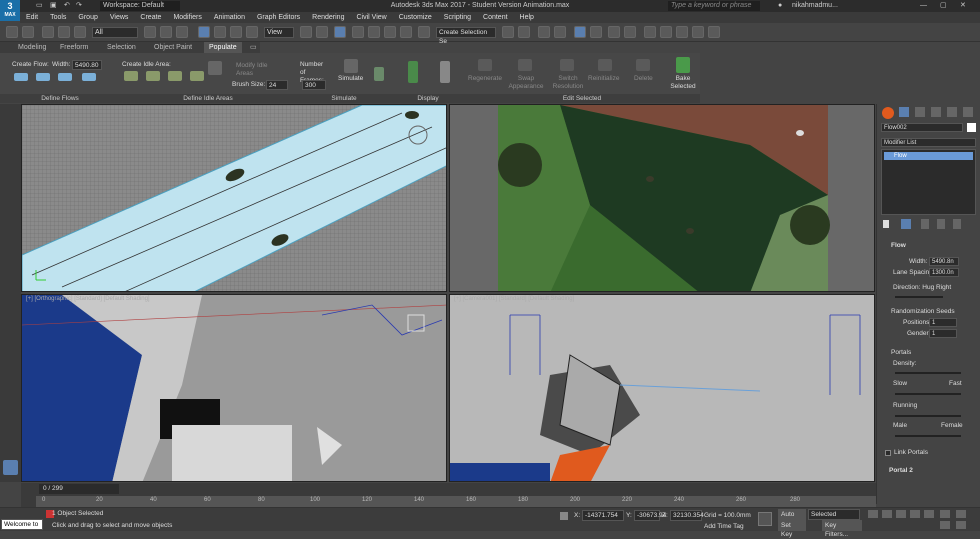 This screenshot has width=980, height=539. Describe the element at coordinates (765, 519) in the screenshot. I see `set-key-icon` at that location.